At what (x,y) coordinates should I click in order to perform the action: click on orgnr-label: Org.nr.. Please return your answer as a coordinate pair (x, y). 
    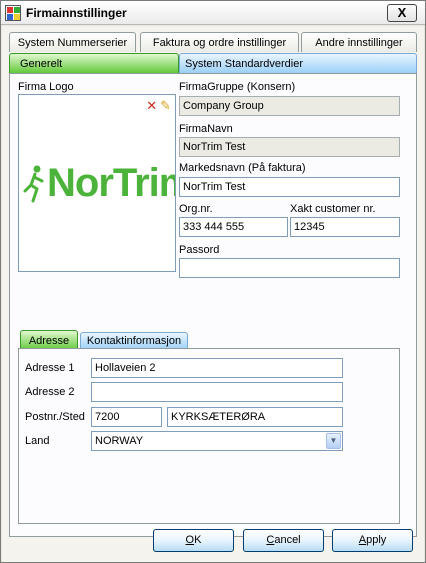
    Looking at the image, I should click on (196, 209).